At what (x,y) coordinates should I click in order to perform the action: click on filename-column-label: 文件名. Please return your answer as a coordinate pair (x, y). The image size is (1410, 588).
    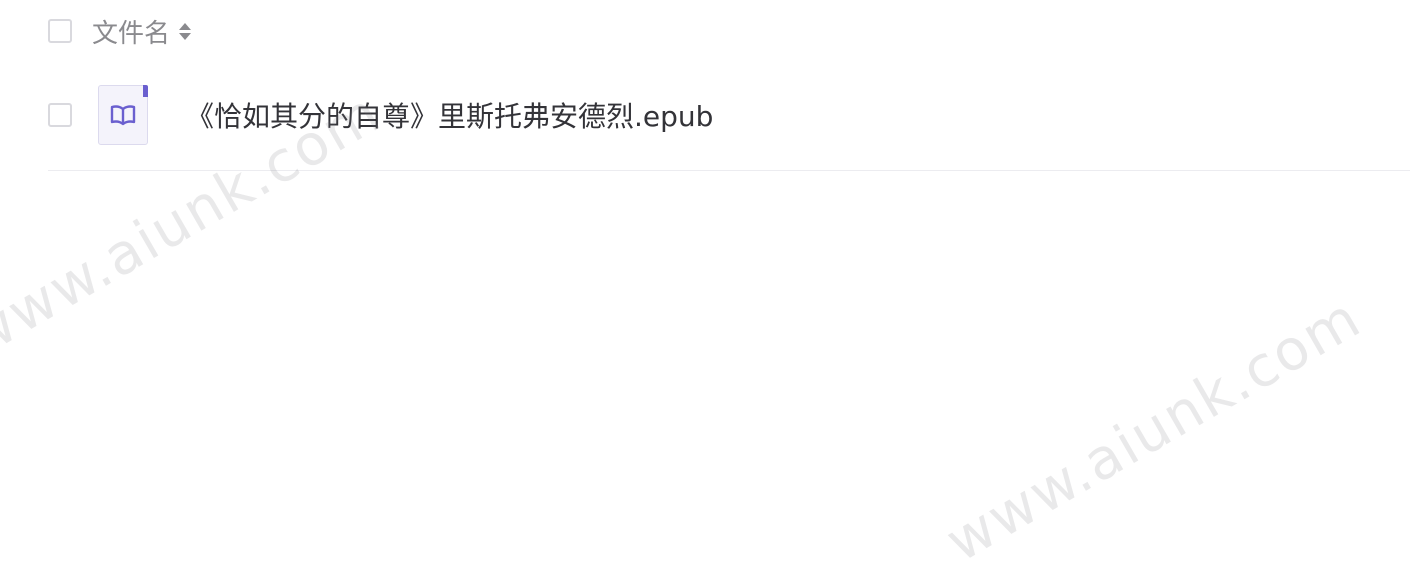
    Looking at the image, I should click on (131, 33).